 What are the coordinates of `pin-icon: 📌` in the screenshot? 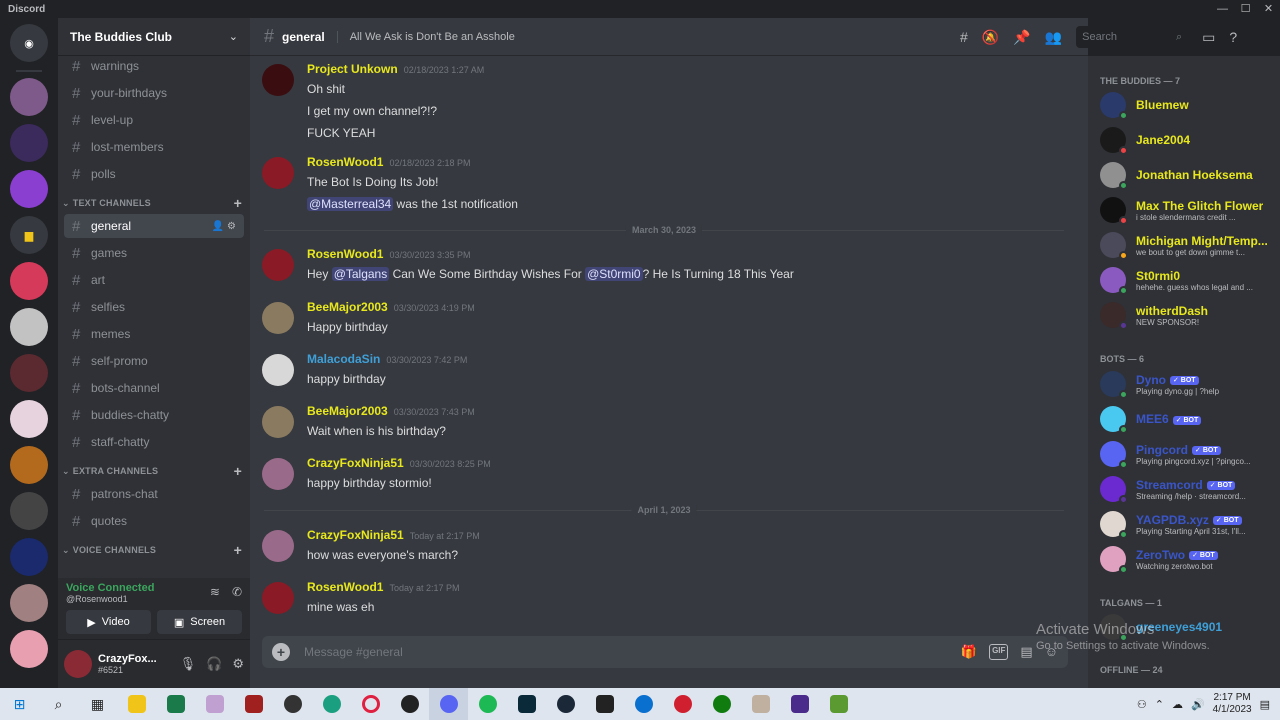 It's located at (1021, 37).